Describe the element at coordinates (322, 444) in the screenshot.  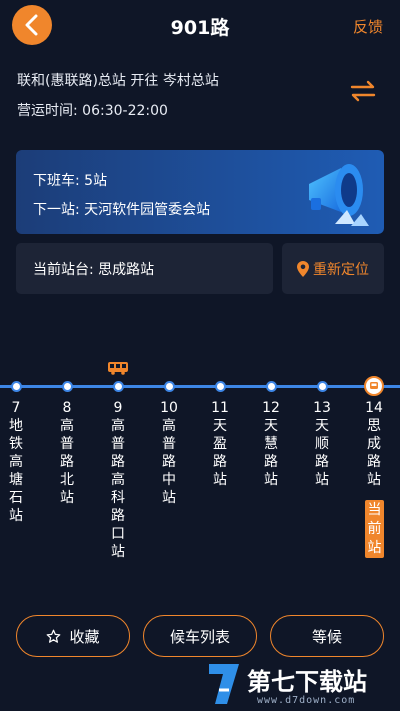
I see `stop-label: 13 天顺路站` at that location.